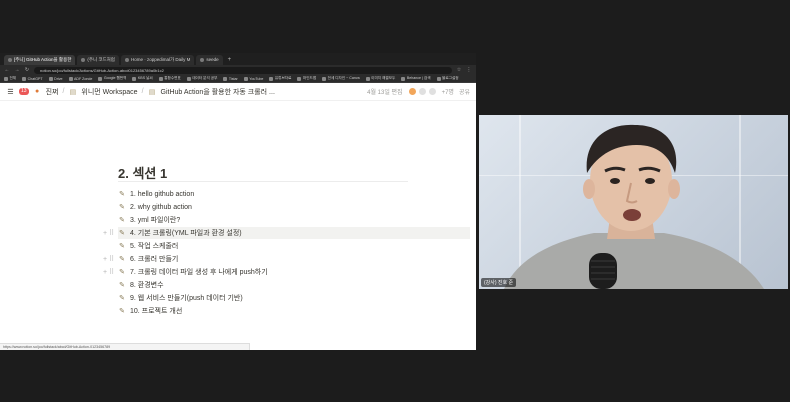 The height and width of the screenshot is (402, 790). I want to click on page-link-item: ✎ 6. 크롤러 만들기, so click(148, 259).